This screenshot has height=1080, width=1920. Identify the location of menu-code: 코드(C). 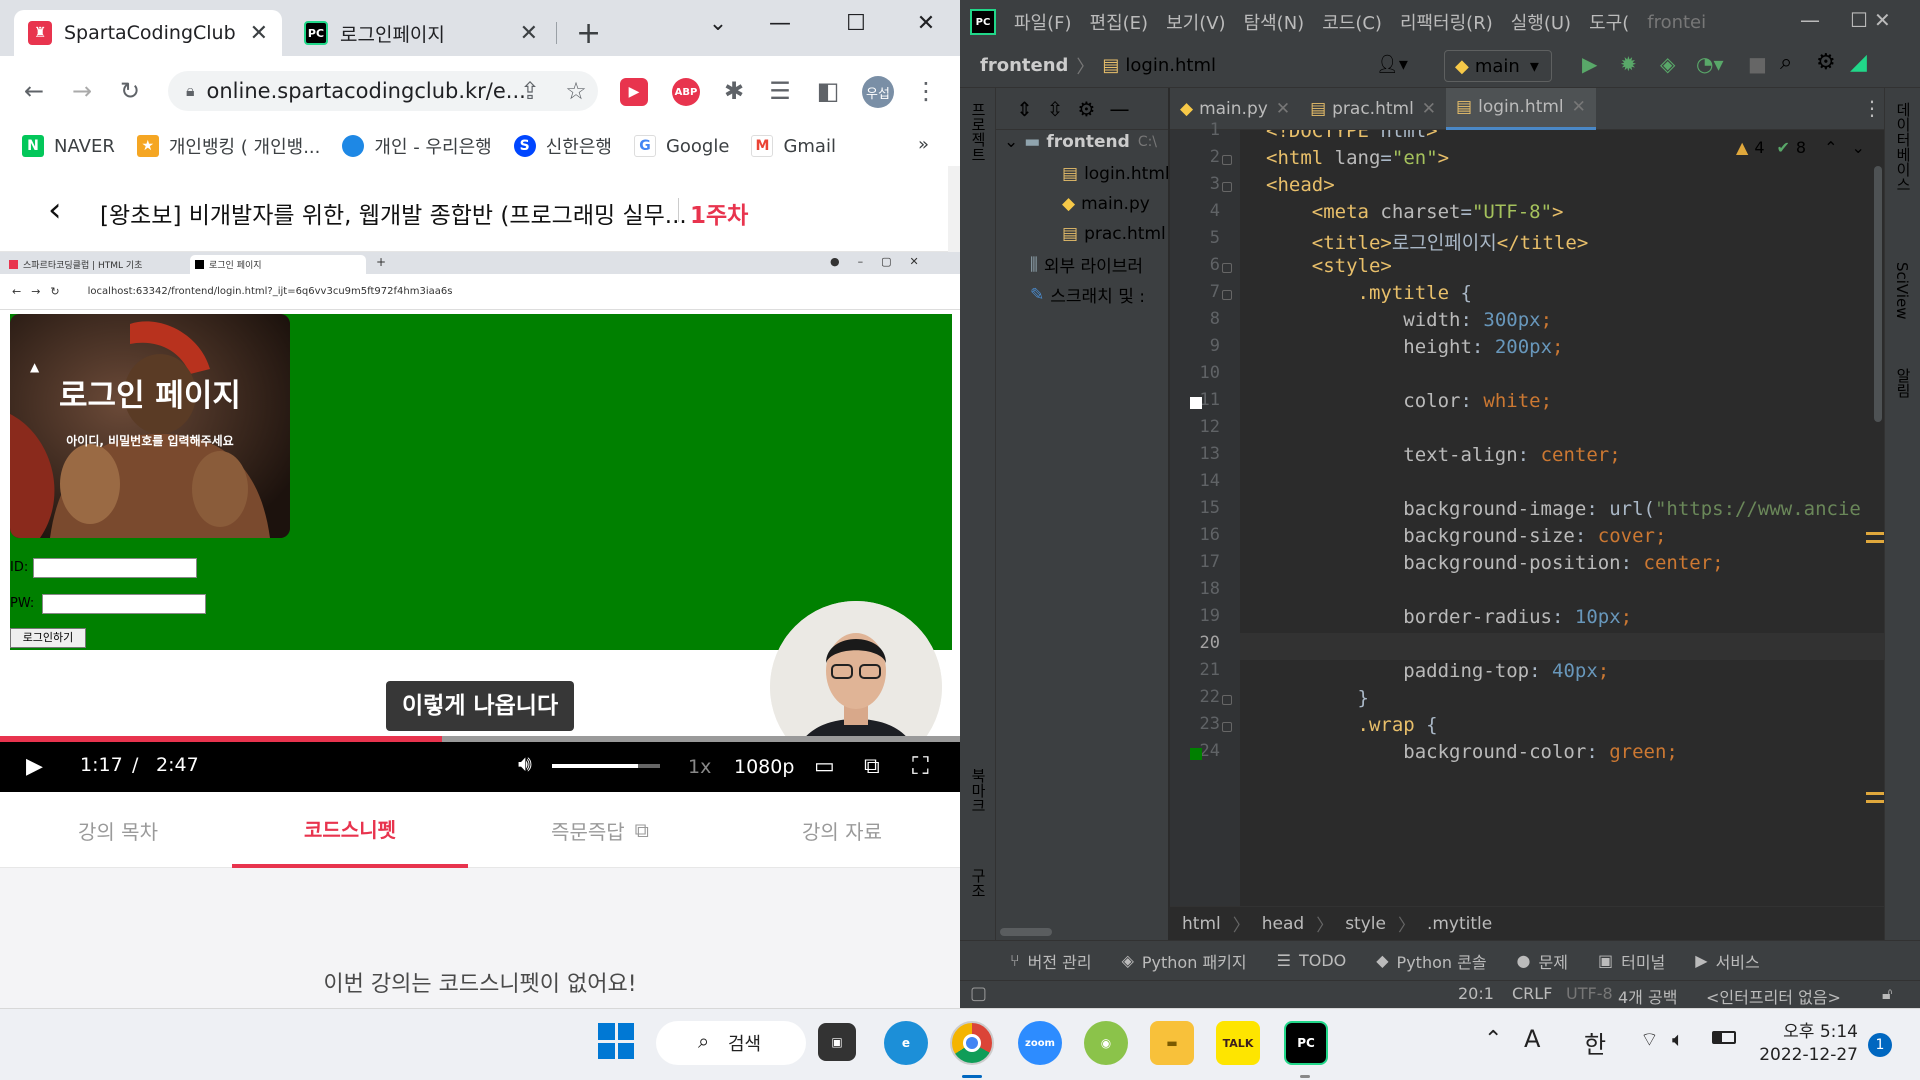
(1352, 22).